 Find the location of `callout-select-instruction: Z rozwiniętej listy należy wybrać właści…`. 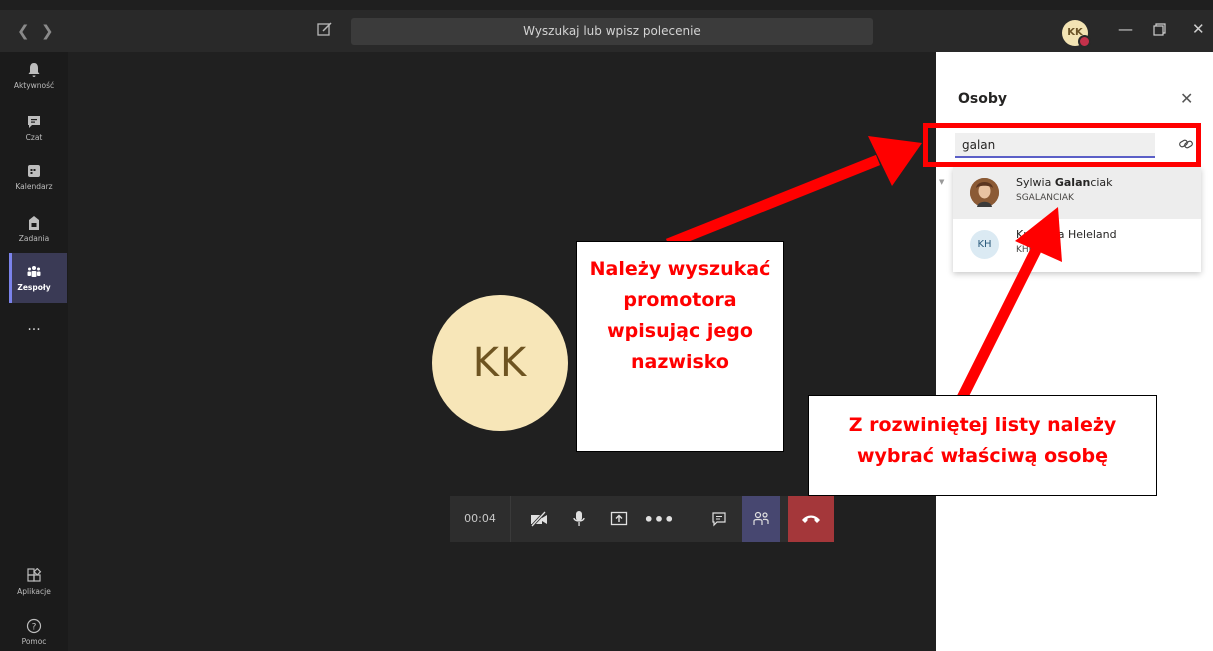

callout-select-instruction: Z rozwiniętej listy należy wybrać właści… is located at coordinates (982, 445).